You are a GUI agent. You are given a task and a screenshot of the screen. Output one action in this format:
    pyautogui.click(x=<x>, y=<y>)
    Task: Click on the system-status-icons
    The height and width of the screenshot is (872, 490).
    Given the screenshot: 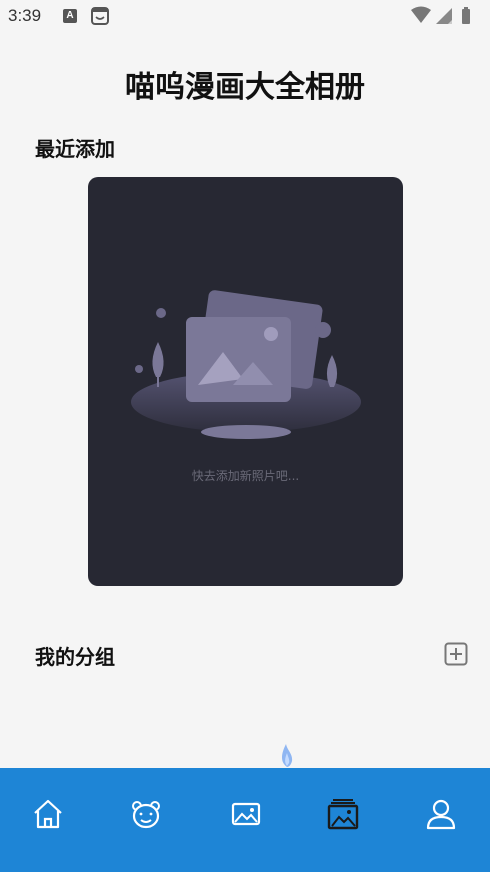 What is the action you would take?
    pyautogui.click(x=440, y=15)
    